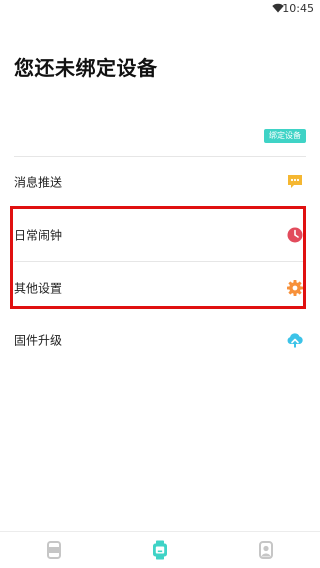  Describe the element at coordinates (160, 182) in the screenshot. I see `menu-item-message-push: 消息推送` at that location.